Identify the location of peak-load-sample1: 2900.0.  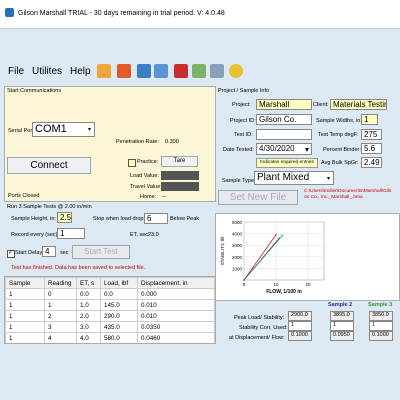
(300, 316).